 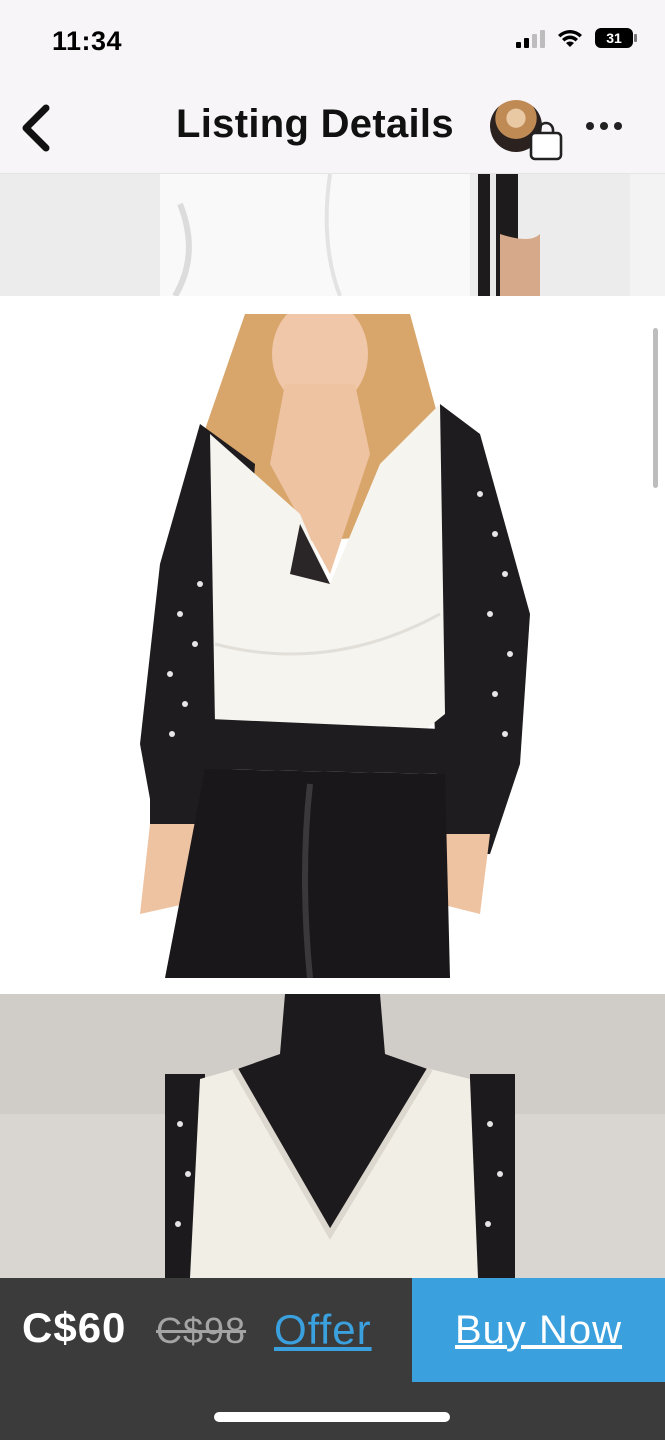 I want to click on photo-image, so click(x=332, y=235).